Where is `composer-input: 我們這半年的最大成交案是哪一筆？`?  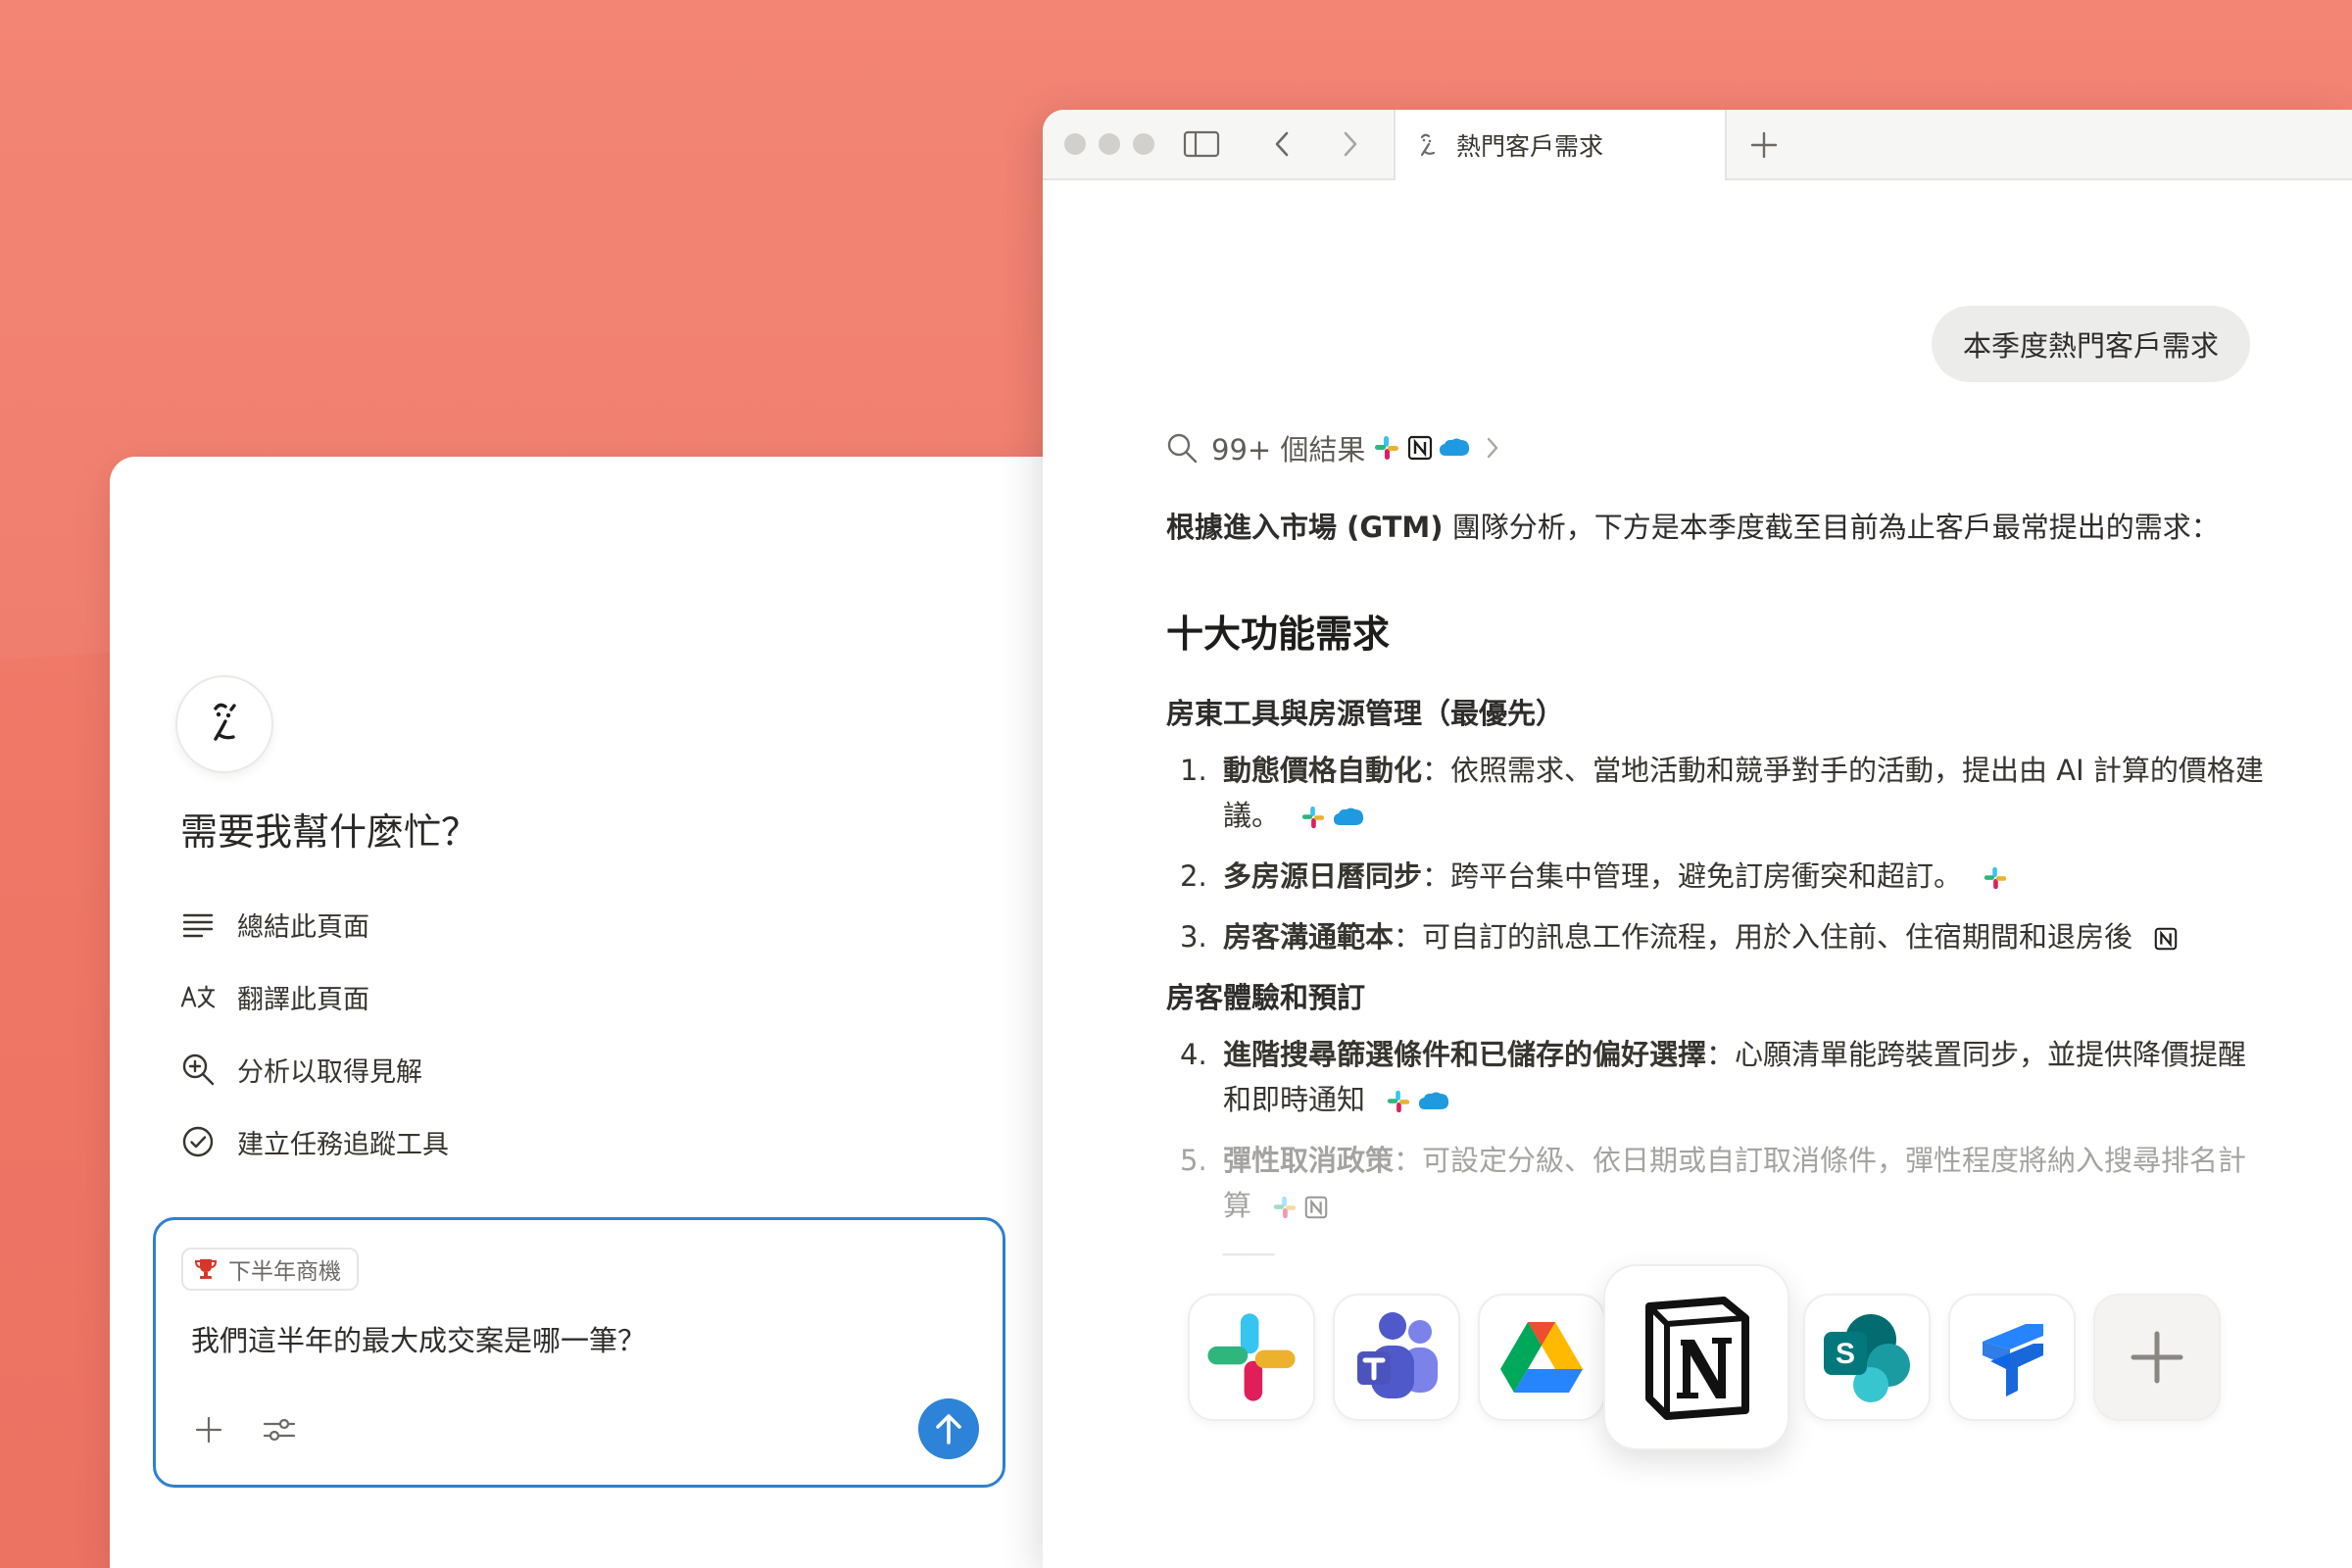 composer-input: 我們這半年的最大成交案是哪一筆？ is located at coordinates (418, 1338).